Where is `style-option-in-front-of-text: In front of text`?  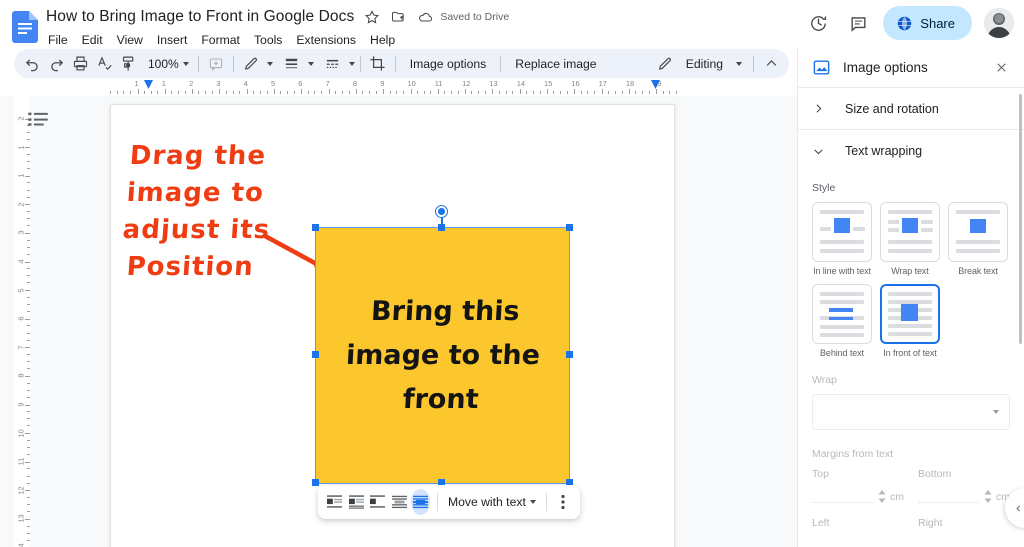
style-option-in-front-of-text: In front of text is located at coordinates (910, 321).